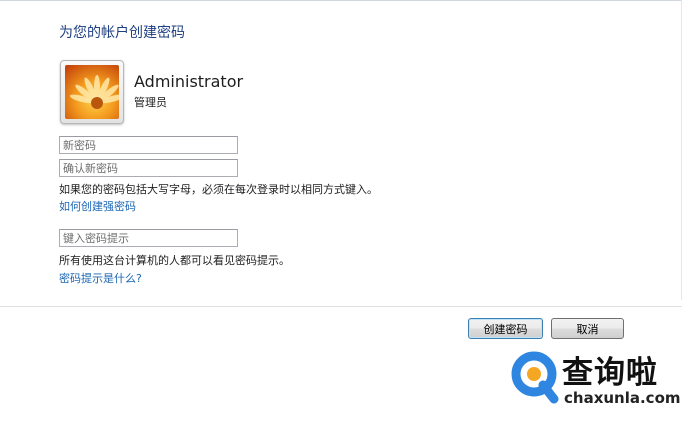 This screenshot has width=682, height=431. Describe the element at coordinates (122, 33) in the screenshot. I see `page-title: 为您的帐户创建密码` at that location.